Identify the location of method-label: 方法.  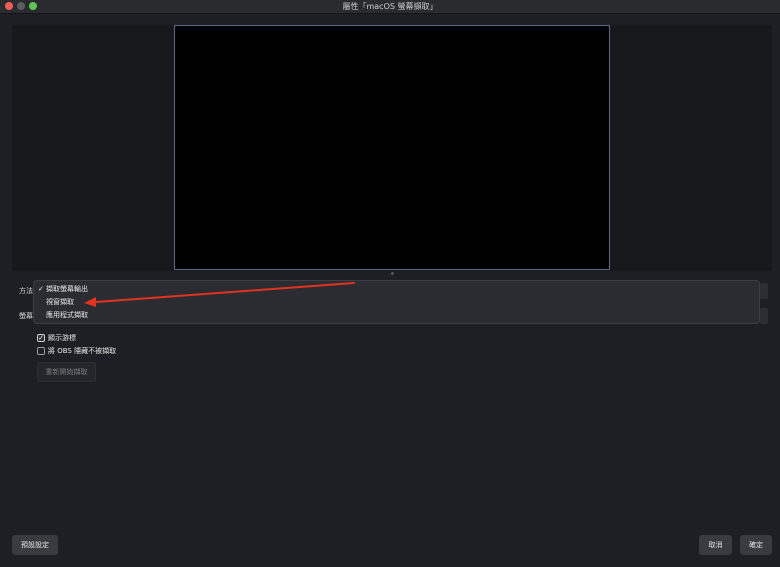
(26, 291).